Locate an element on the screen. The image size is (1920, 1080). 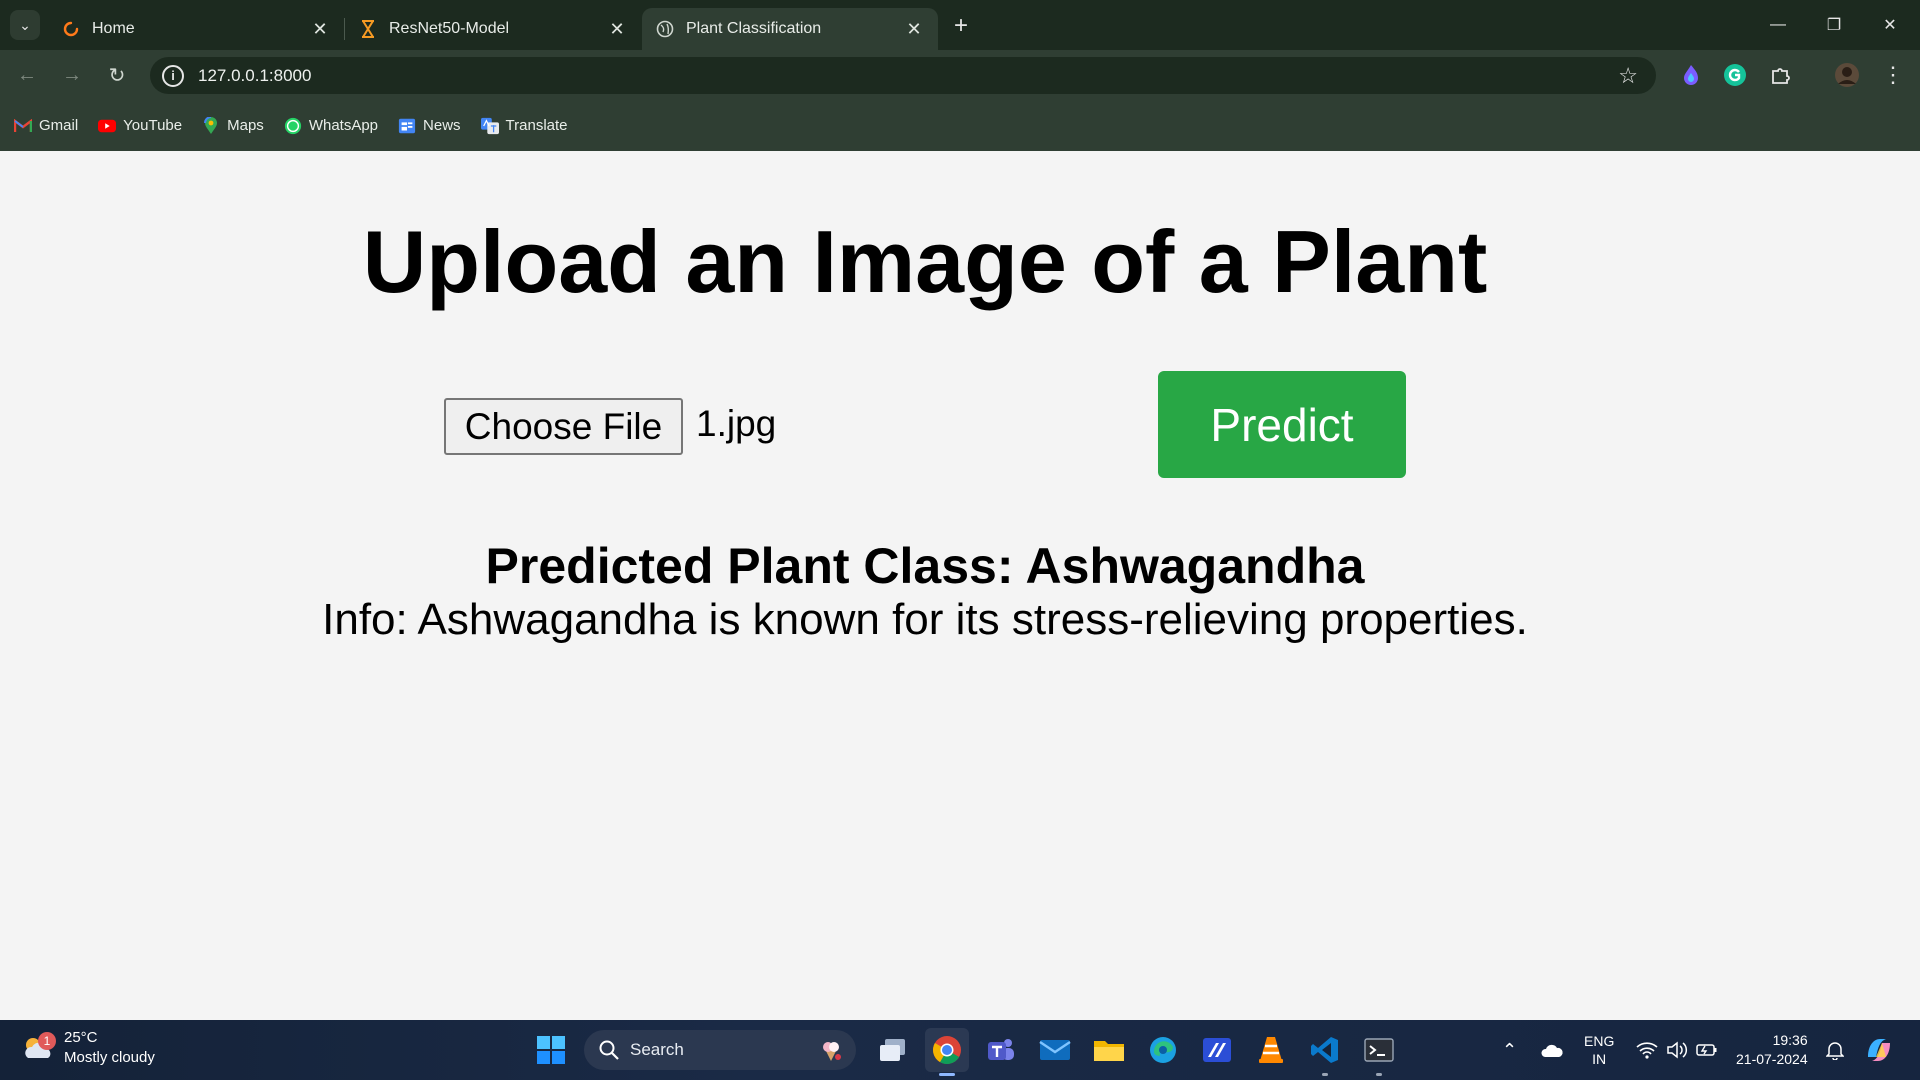
chevron-up-icon: ⌃ is located at coordinates (1510, 1049).